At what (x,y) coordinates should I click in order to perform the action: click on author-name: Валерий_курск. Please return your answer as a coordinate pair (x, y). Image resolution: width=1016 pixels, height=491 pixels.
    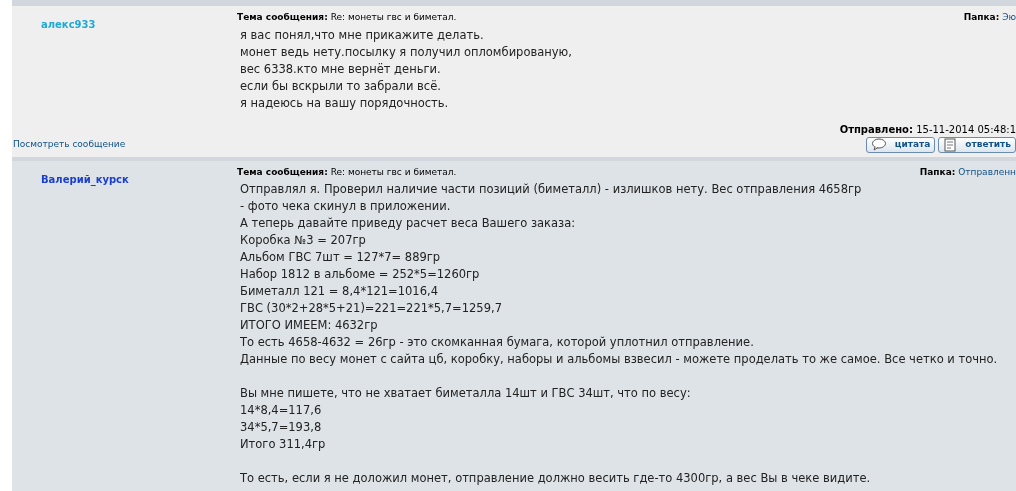
    Looking at the image, I should click on (85, 179).